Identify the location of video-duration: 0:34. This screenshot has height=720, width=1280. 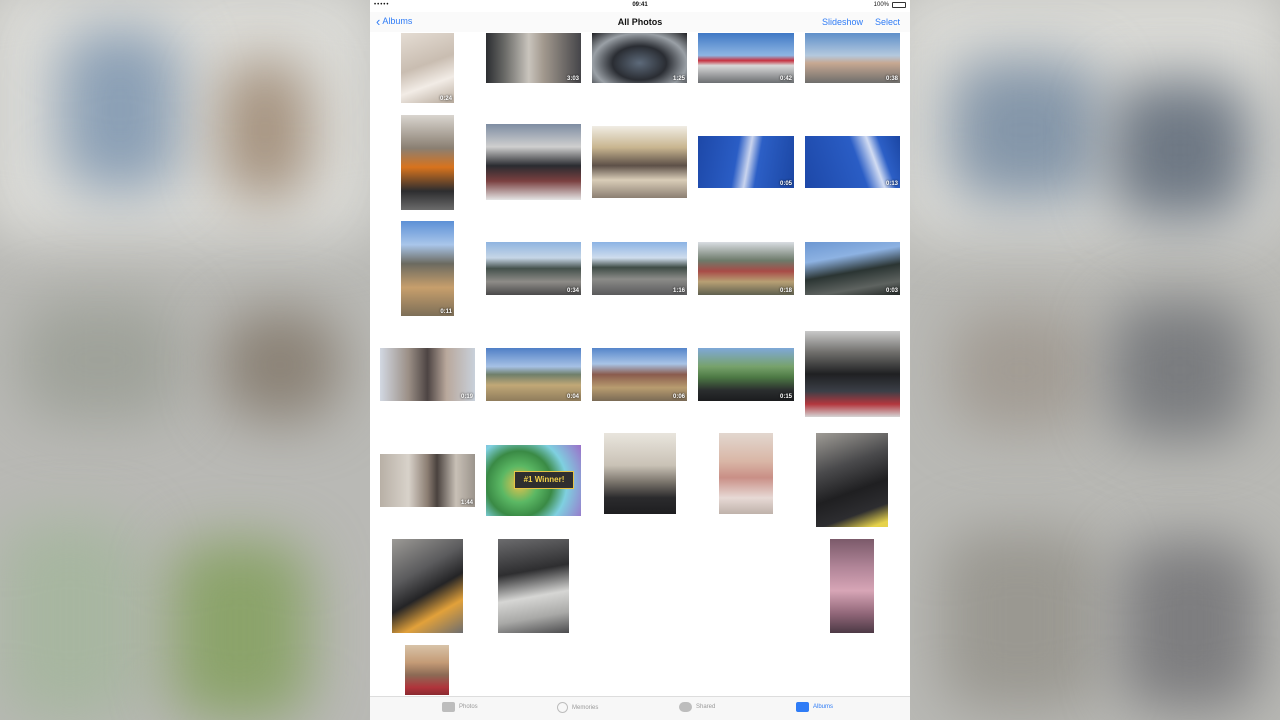
(572, 291).